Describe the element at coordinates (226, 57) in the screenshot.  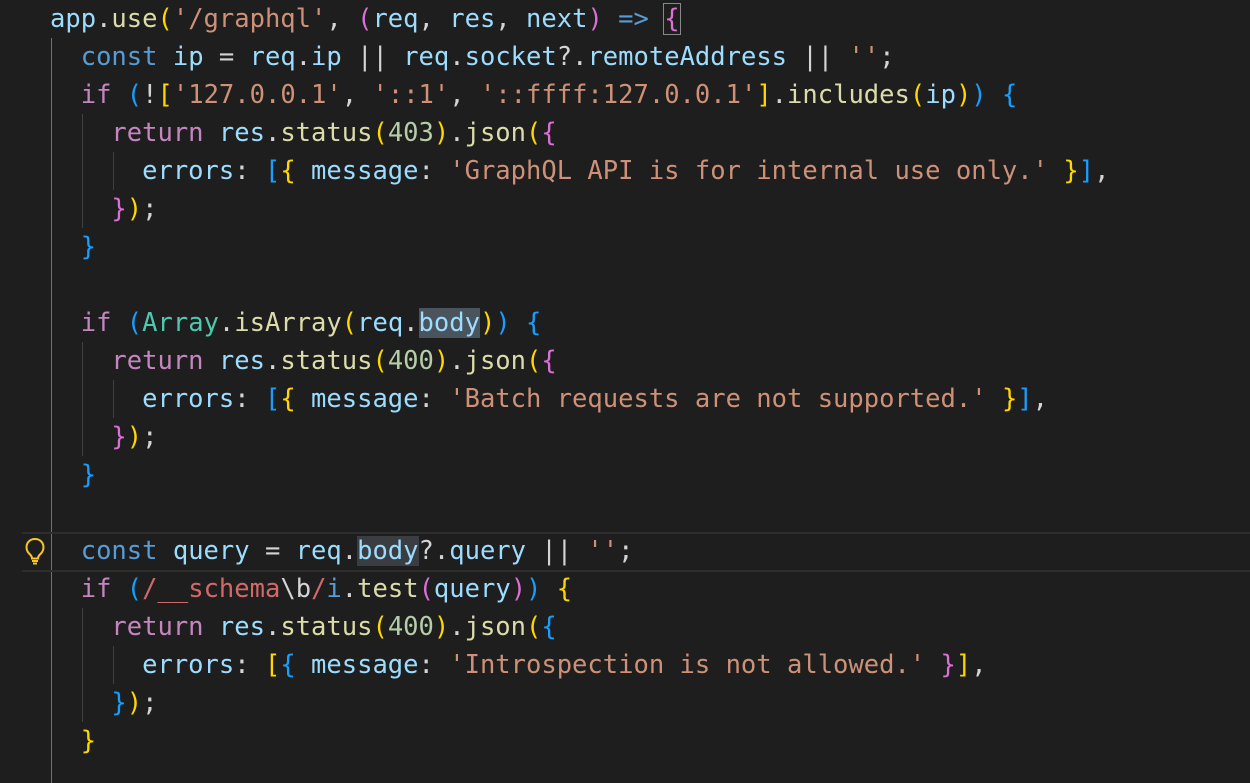
I see `code-token: =` at that location.